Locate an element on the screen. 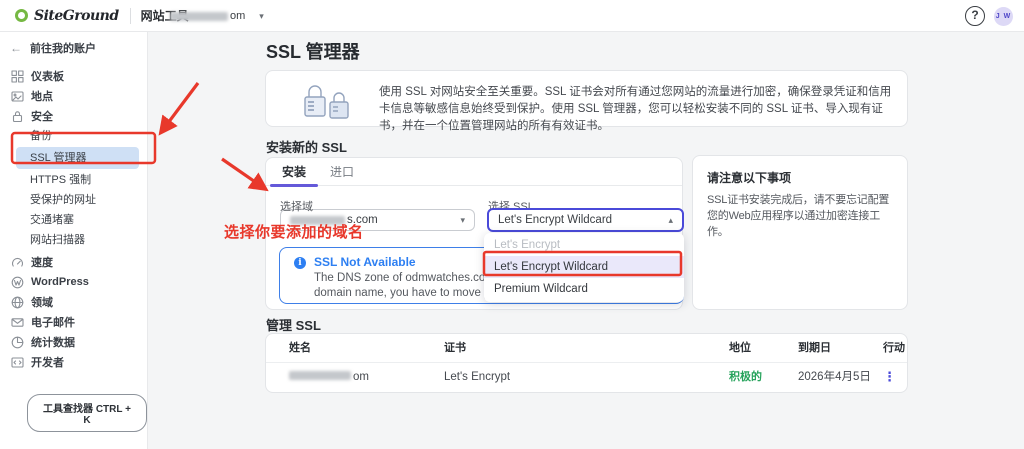 The image size is (1024, 449). chevron-up-icon: ▴ is located at coordinates (670, 219).